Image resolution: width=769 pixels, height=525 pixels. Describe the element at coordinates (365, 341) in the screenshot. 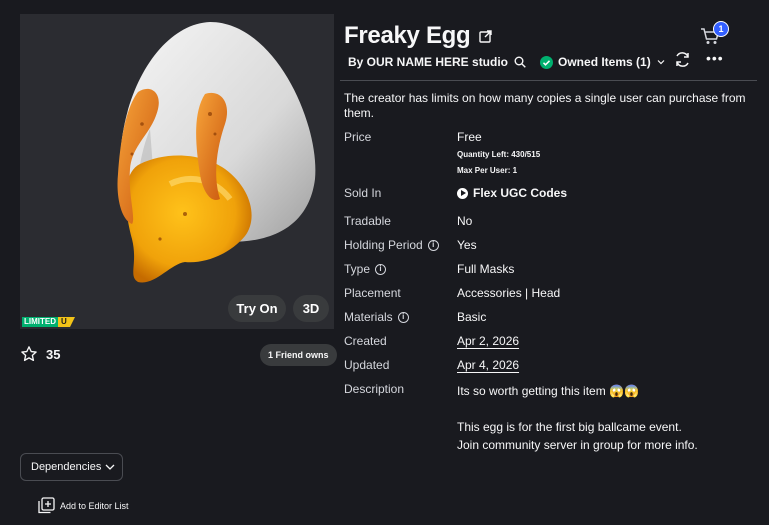

I see `created-label: Created` at that location.